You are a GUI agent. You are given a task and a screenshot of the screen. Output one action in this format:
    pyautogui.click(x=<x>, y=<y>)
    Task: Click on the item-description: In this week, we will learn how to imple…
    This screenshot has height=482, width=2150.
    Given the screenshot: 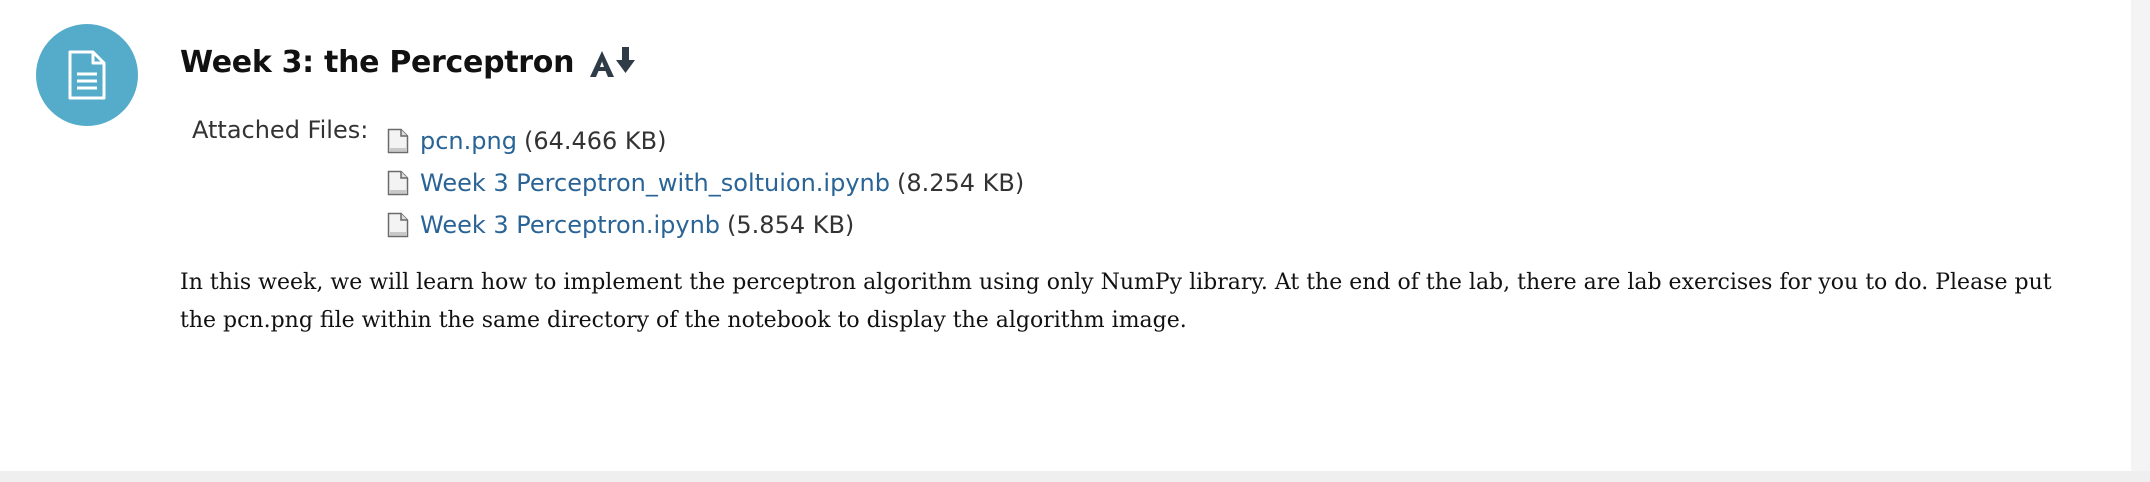 What is the action you would take?
    pyautogui.click(x=1116, y=301)
    